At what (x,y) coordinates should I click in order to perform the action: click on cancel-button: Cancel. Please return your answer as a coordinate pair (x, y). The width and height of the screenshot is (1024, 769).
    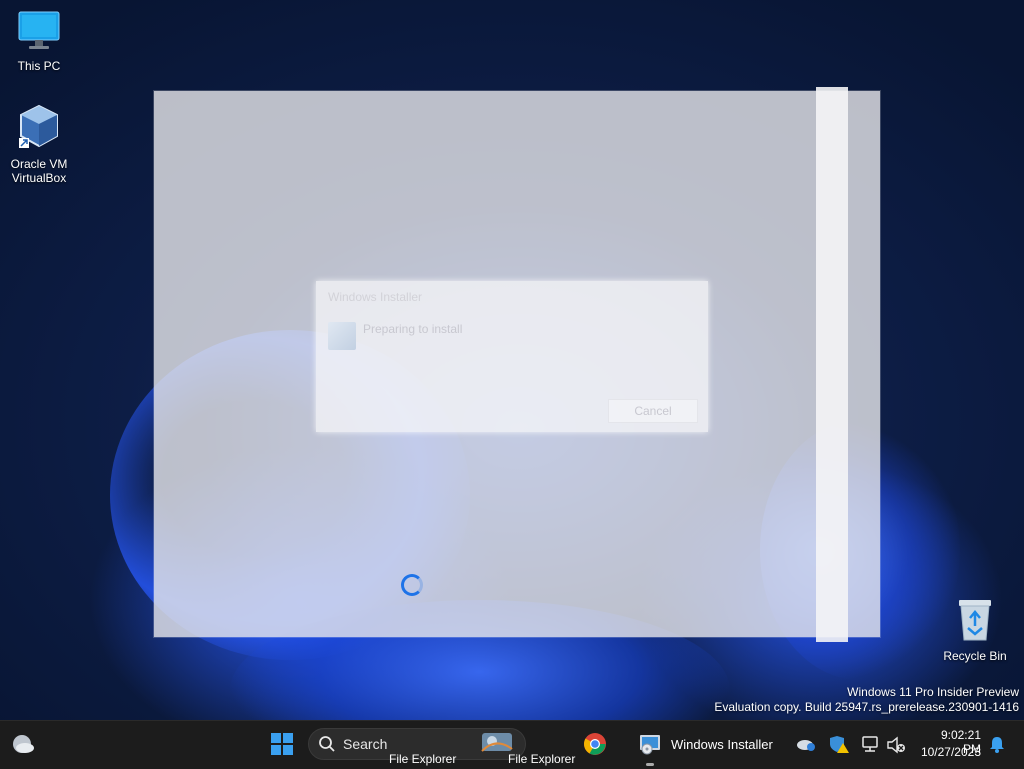
    Looking at the image, I should click on (653, 411).